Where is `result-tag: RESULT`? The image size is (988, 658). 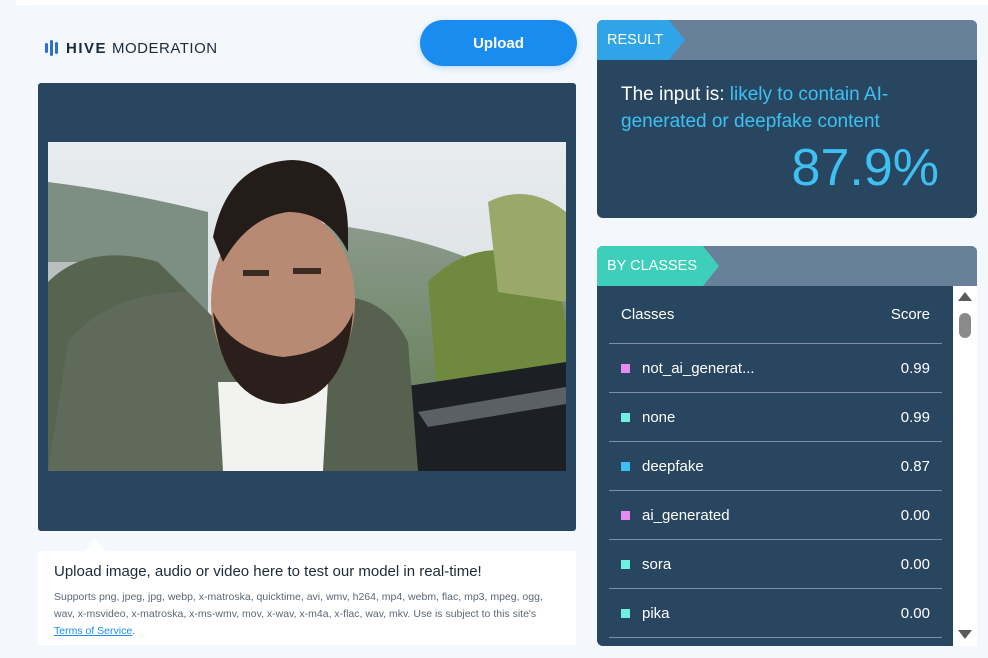
result-tag: RESULT is located at coordinates (641, 40).